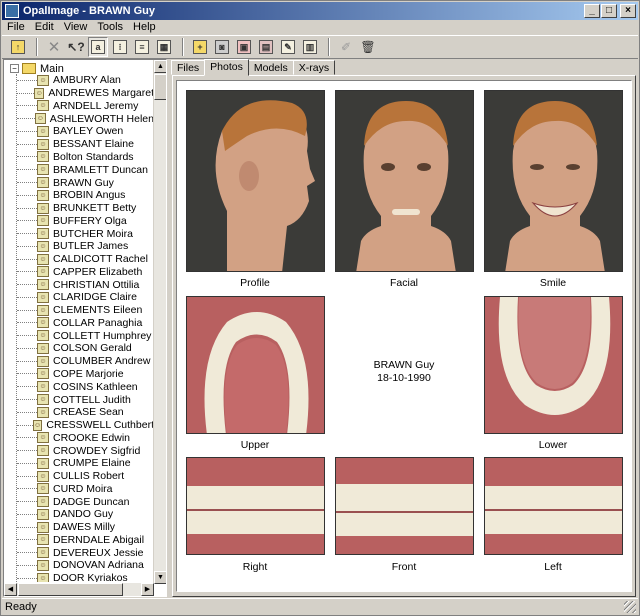 The image size is (640, 616). I want to click on details-view-button: ▦, so click(164, 47).